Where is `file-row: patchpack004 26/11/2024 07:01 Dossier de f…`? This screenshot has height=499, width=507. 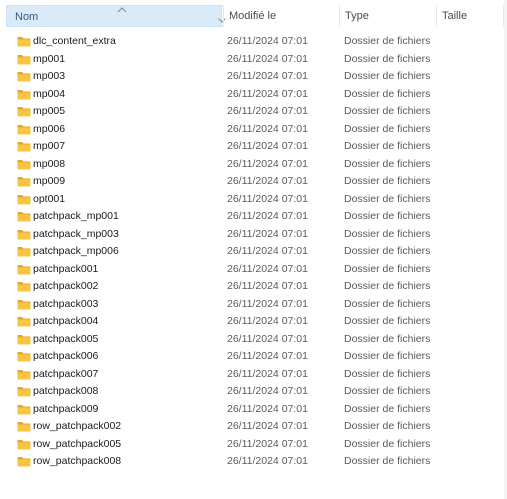
file-row: patchpack004 26/11/2024 07:01 Dossier de f… is located at coordinates (253, 322).